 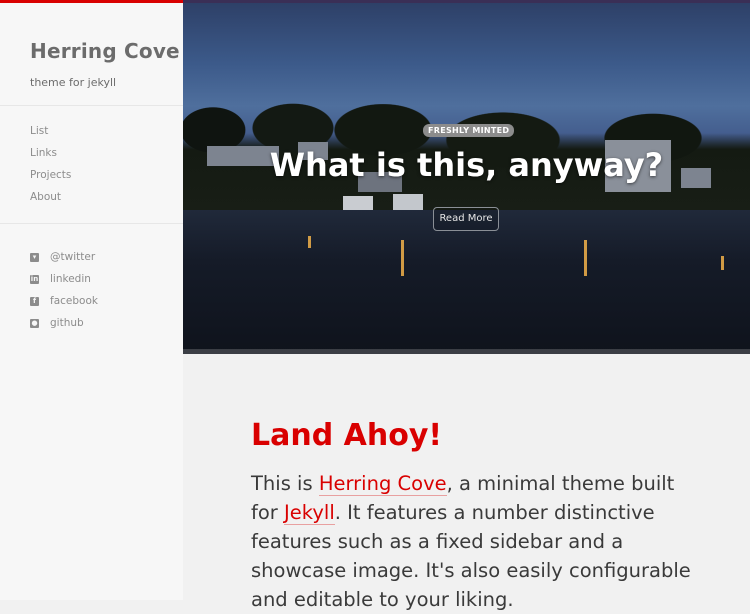 I want to click on hero-bottom-border, so click(x=466, y=351).